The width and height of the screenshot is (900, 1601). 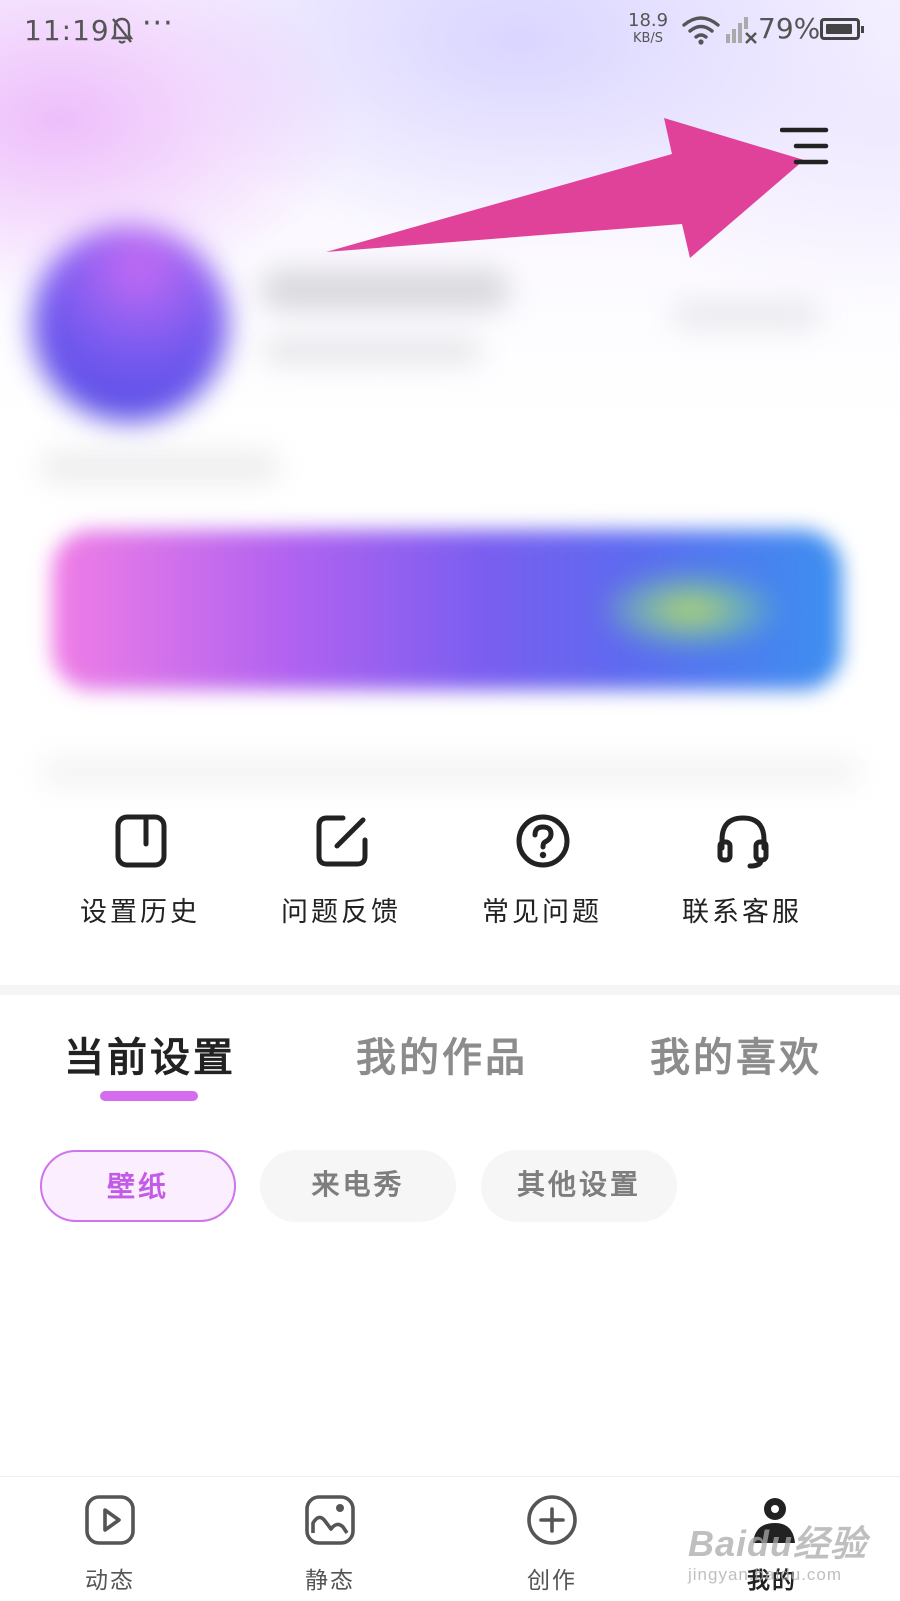 I want to click on vip-banner-glow, so click(x=690, y=610).